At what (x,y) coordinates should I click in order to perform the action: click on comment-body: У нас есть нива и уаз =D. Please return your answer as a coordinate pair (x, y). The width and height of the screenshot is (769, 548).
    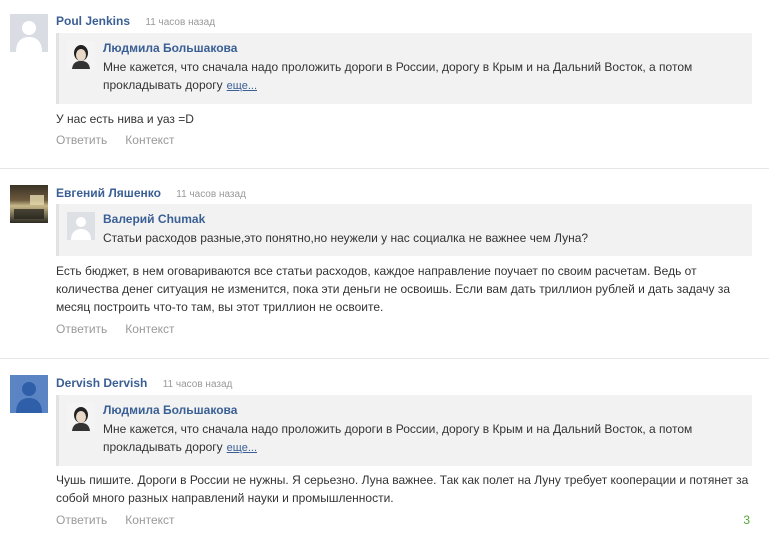
    Looking at the image, I should click on (125, 119).